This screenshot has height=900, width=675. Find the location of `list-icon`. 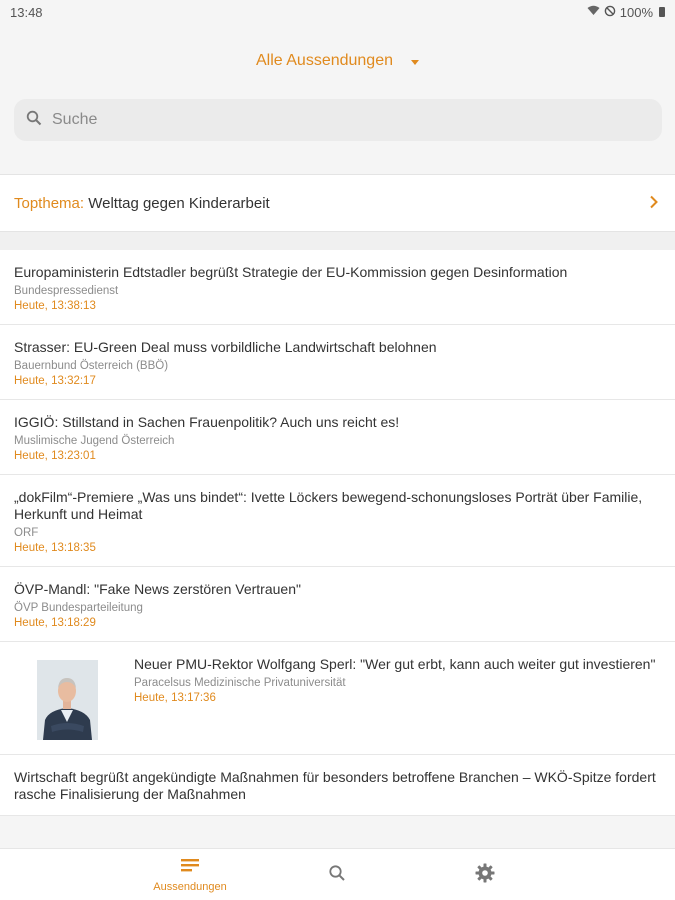

list-icon is located at coordinates (190, 867).